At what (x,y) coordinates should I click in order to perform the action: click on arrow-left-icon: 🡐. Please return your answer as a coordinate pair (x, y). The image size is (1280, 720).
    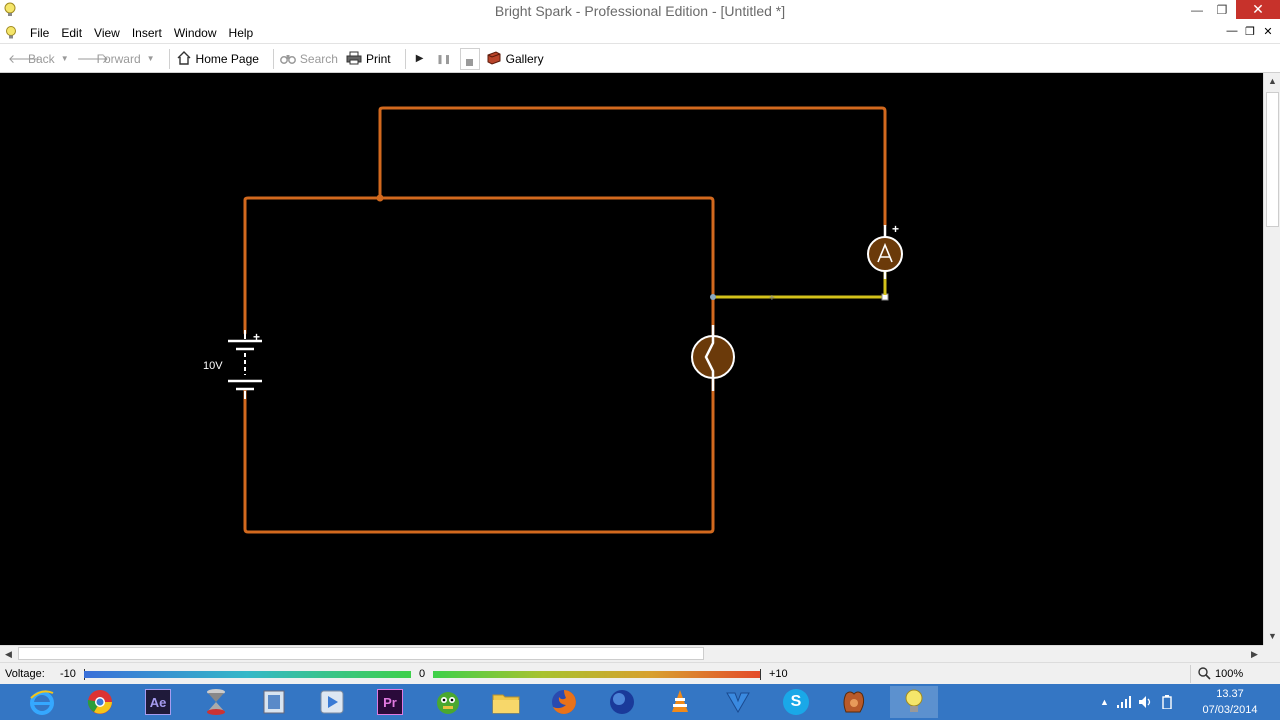
    Looking at the image, I should click on (24, 58).